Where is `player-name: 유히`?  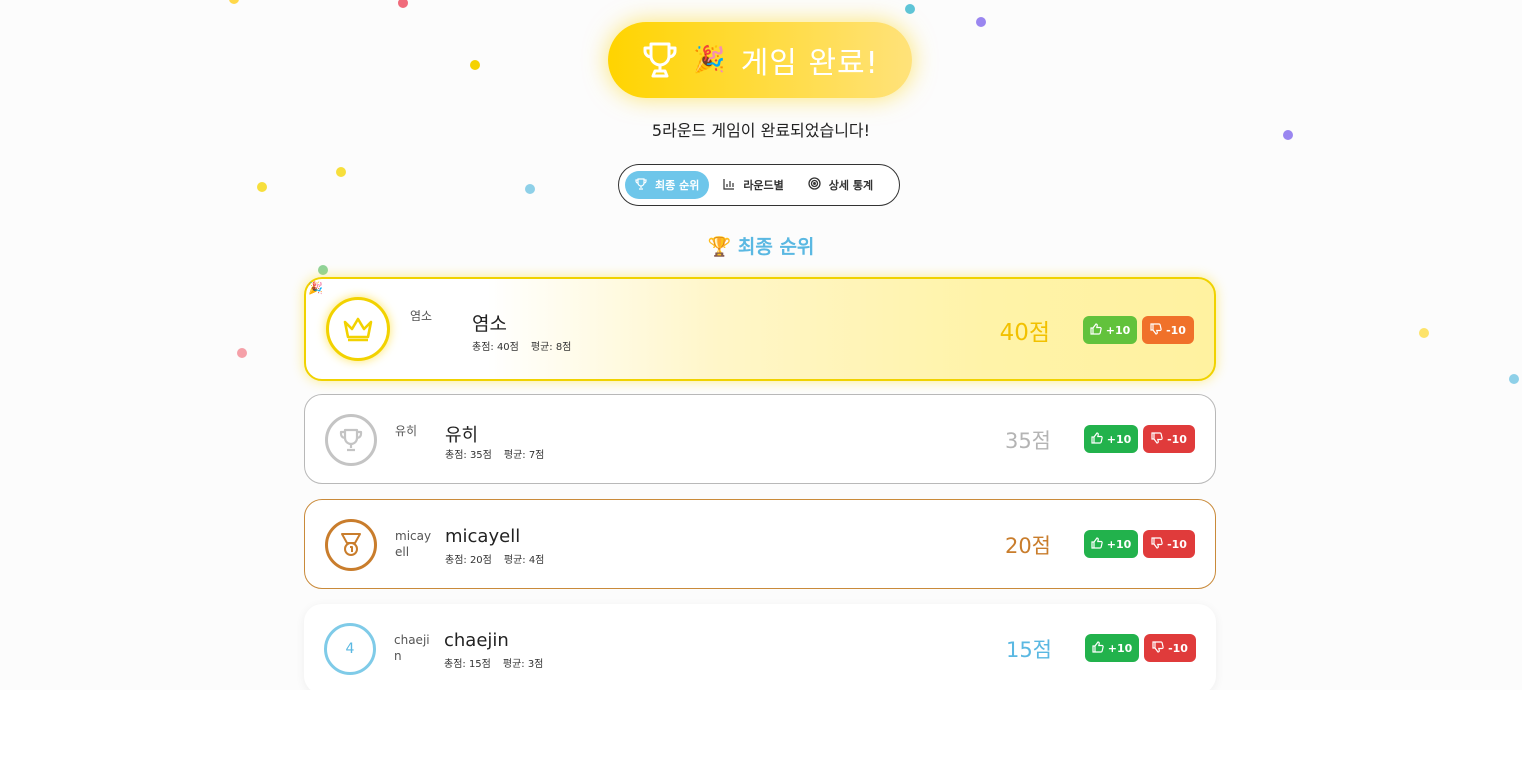 player-name: 유히 is located at coordinates (462, 435).